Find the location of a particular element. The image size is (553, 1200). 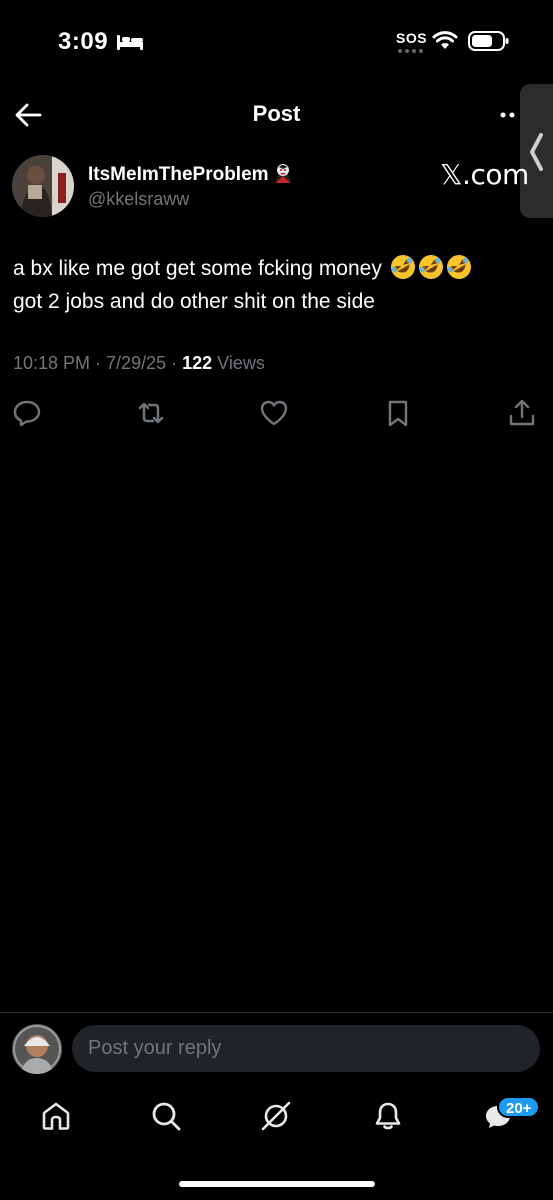

current-user-photo is located at coordinates (37, 1049).